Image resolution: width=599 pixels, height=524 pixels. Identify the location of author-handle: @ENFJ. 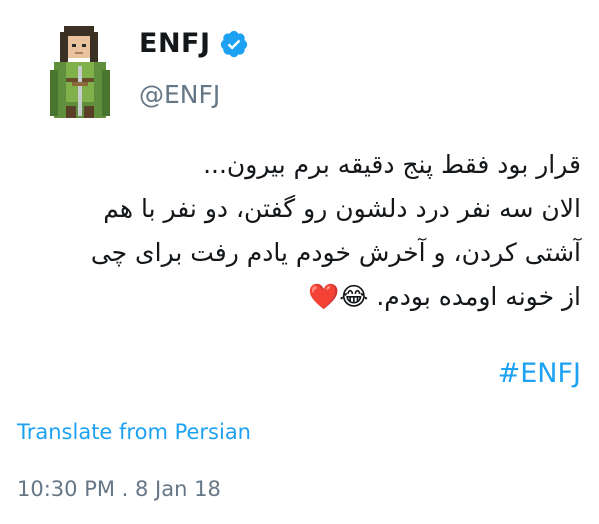
(179, 94).